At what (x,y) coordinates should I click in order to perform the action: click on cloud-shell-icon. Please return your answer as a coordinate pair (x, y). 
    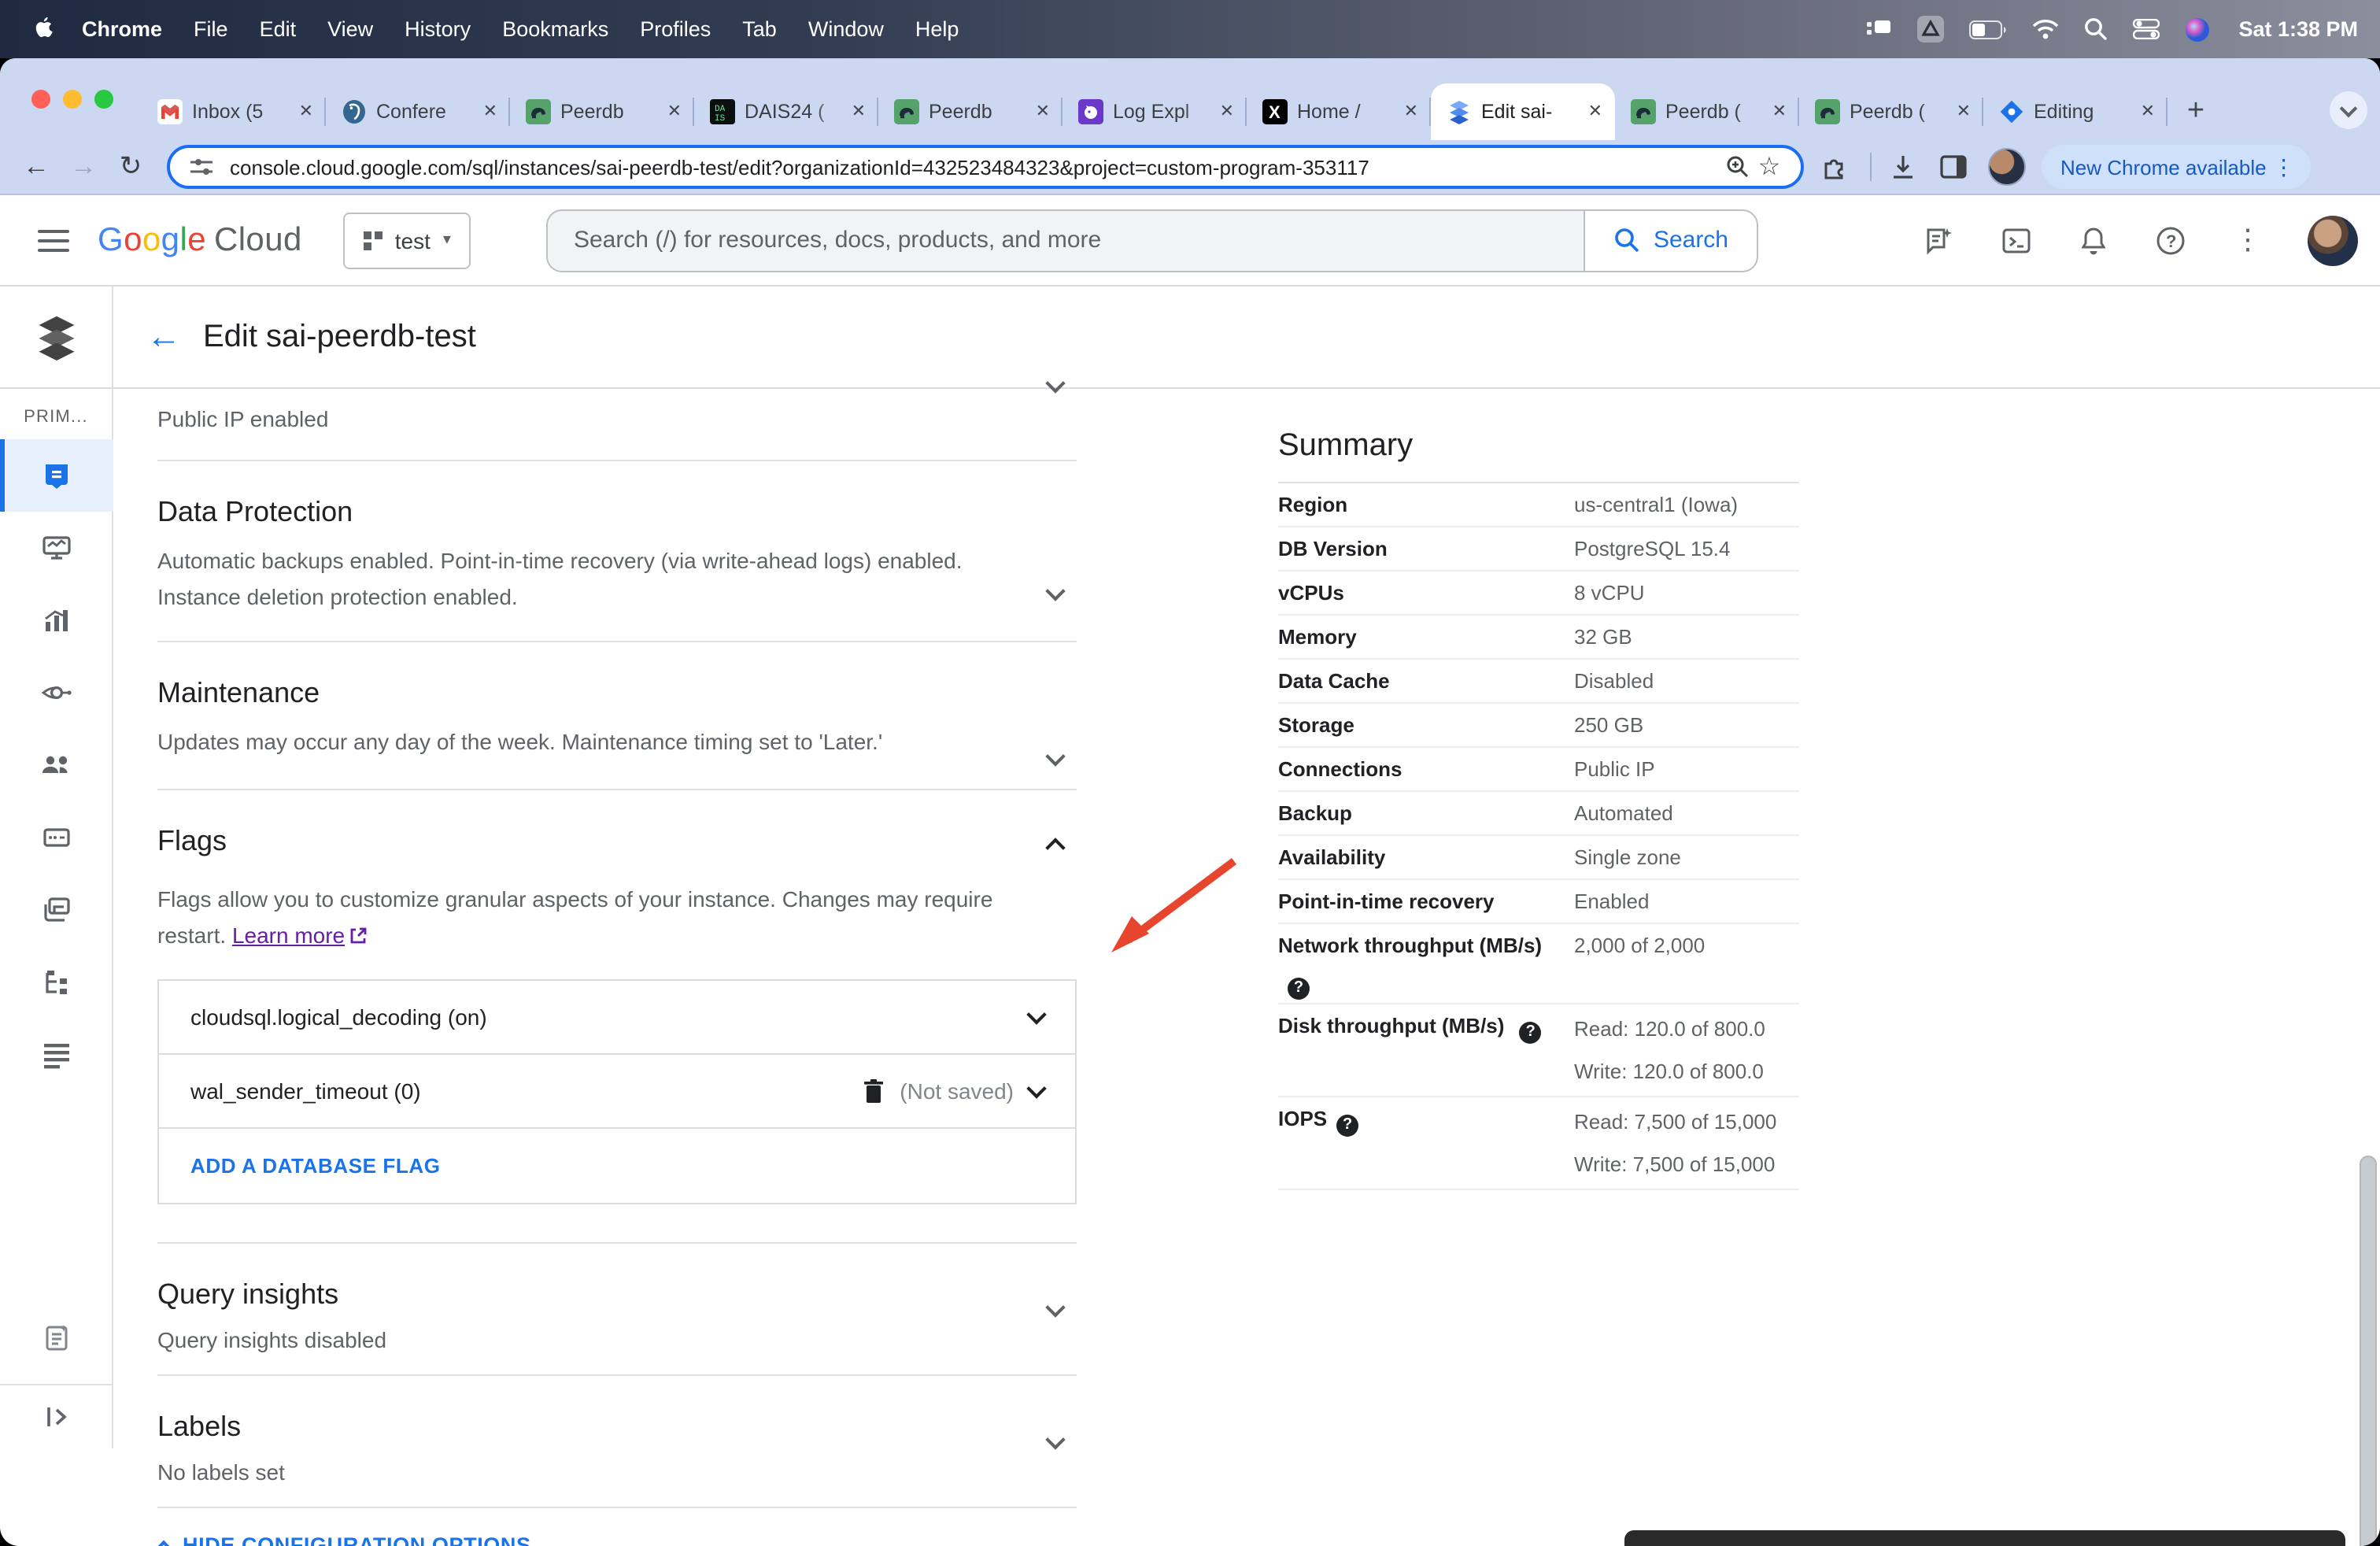
    Looking at the image, I should click on (2016, 240).